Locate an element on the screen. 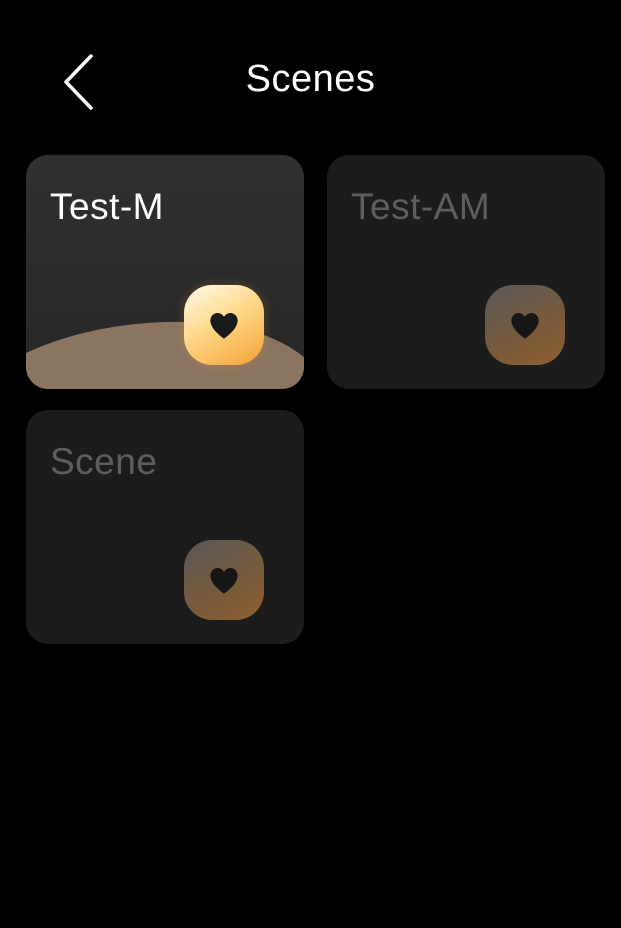 Image resolution: width=621 pixels, height=928 pixels. scene-card-test-m: Test-M is located at coordinates (165, 272).